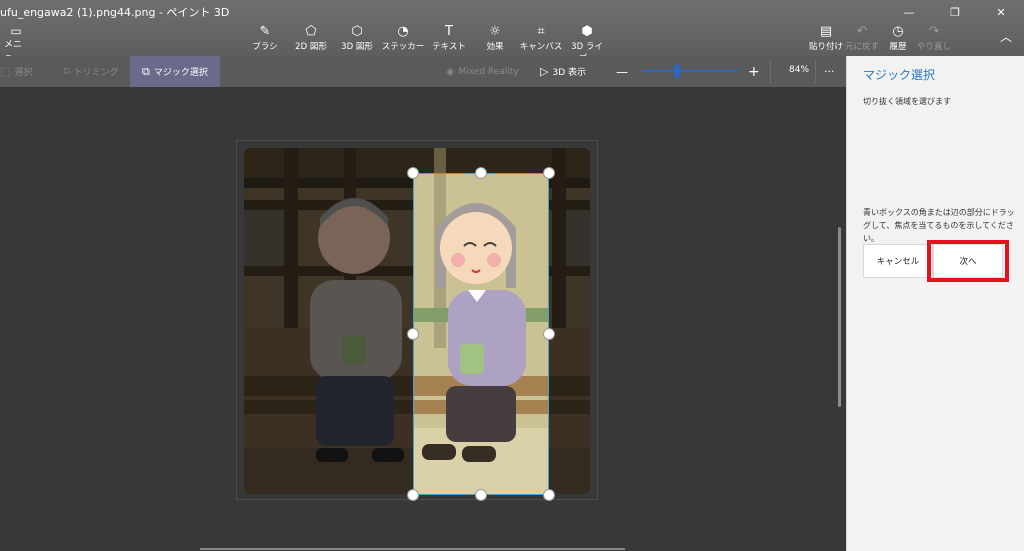  What do you see at coordinates (549, 334) in the screenshot?
I see `selection-handle-right` at bounding box center [549, 334].